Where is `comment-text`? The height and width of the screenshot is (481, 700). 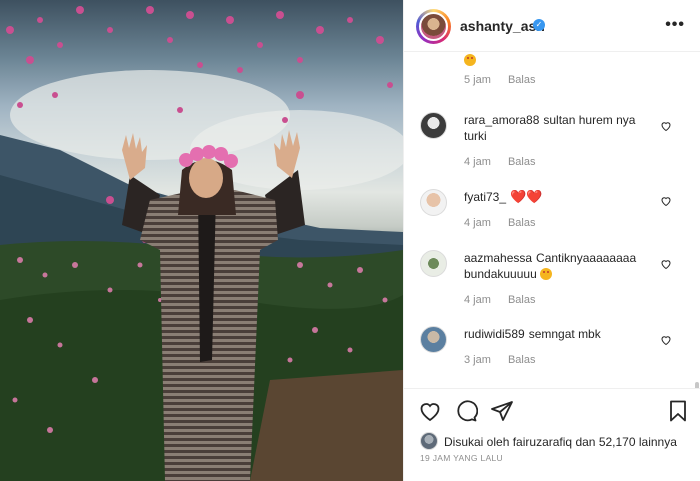
comment-text is located at coordinates (559, 60).